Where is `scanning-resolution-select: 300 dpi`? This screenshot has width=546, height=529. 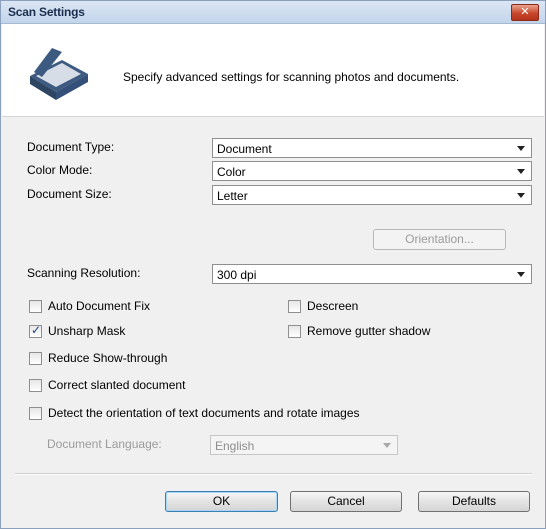 scanning-resolution-select: 300 dpi is located at coordinates (372, 274).